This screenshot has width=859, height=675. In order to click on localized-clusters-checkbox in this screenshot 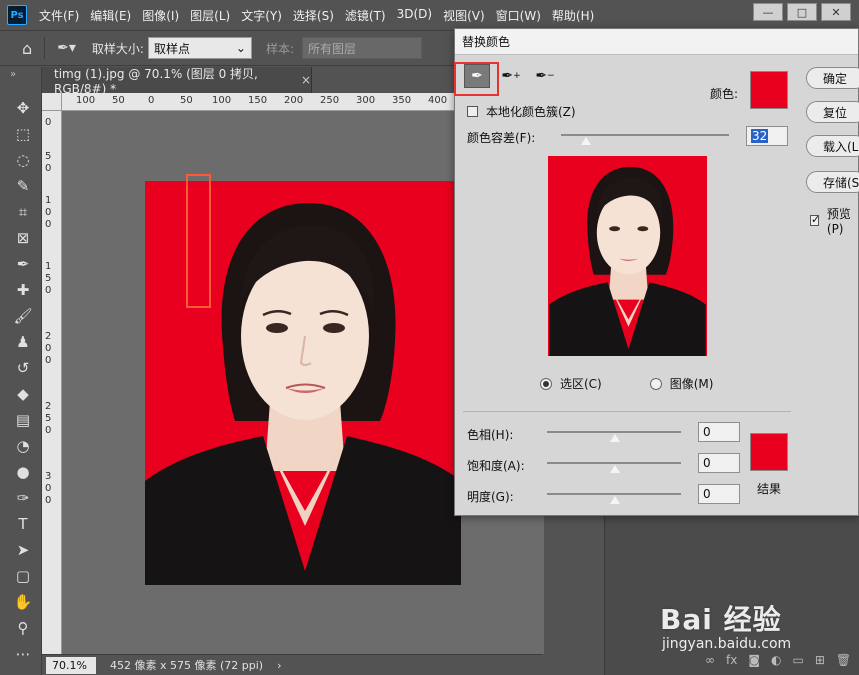, I will do `click(472, 111)`.